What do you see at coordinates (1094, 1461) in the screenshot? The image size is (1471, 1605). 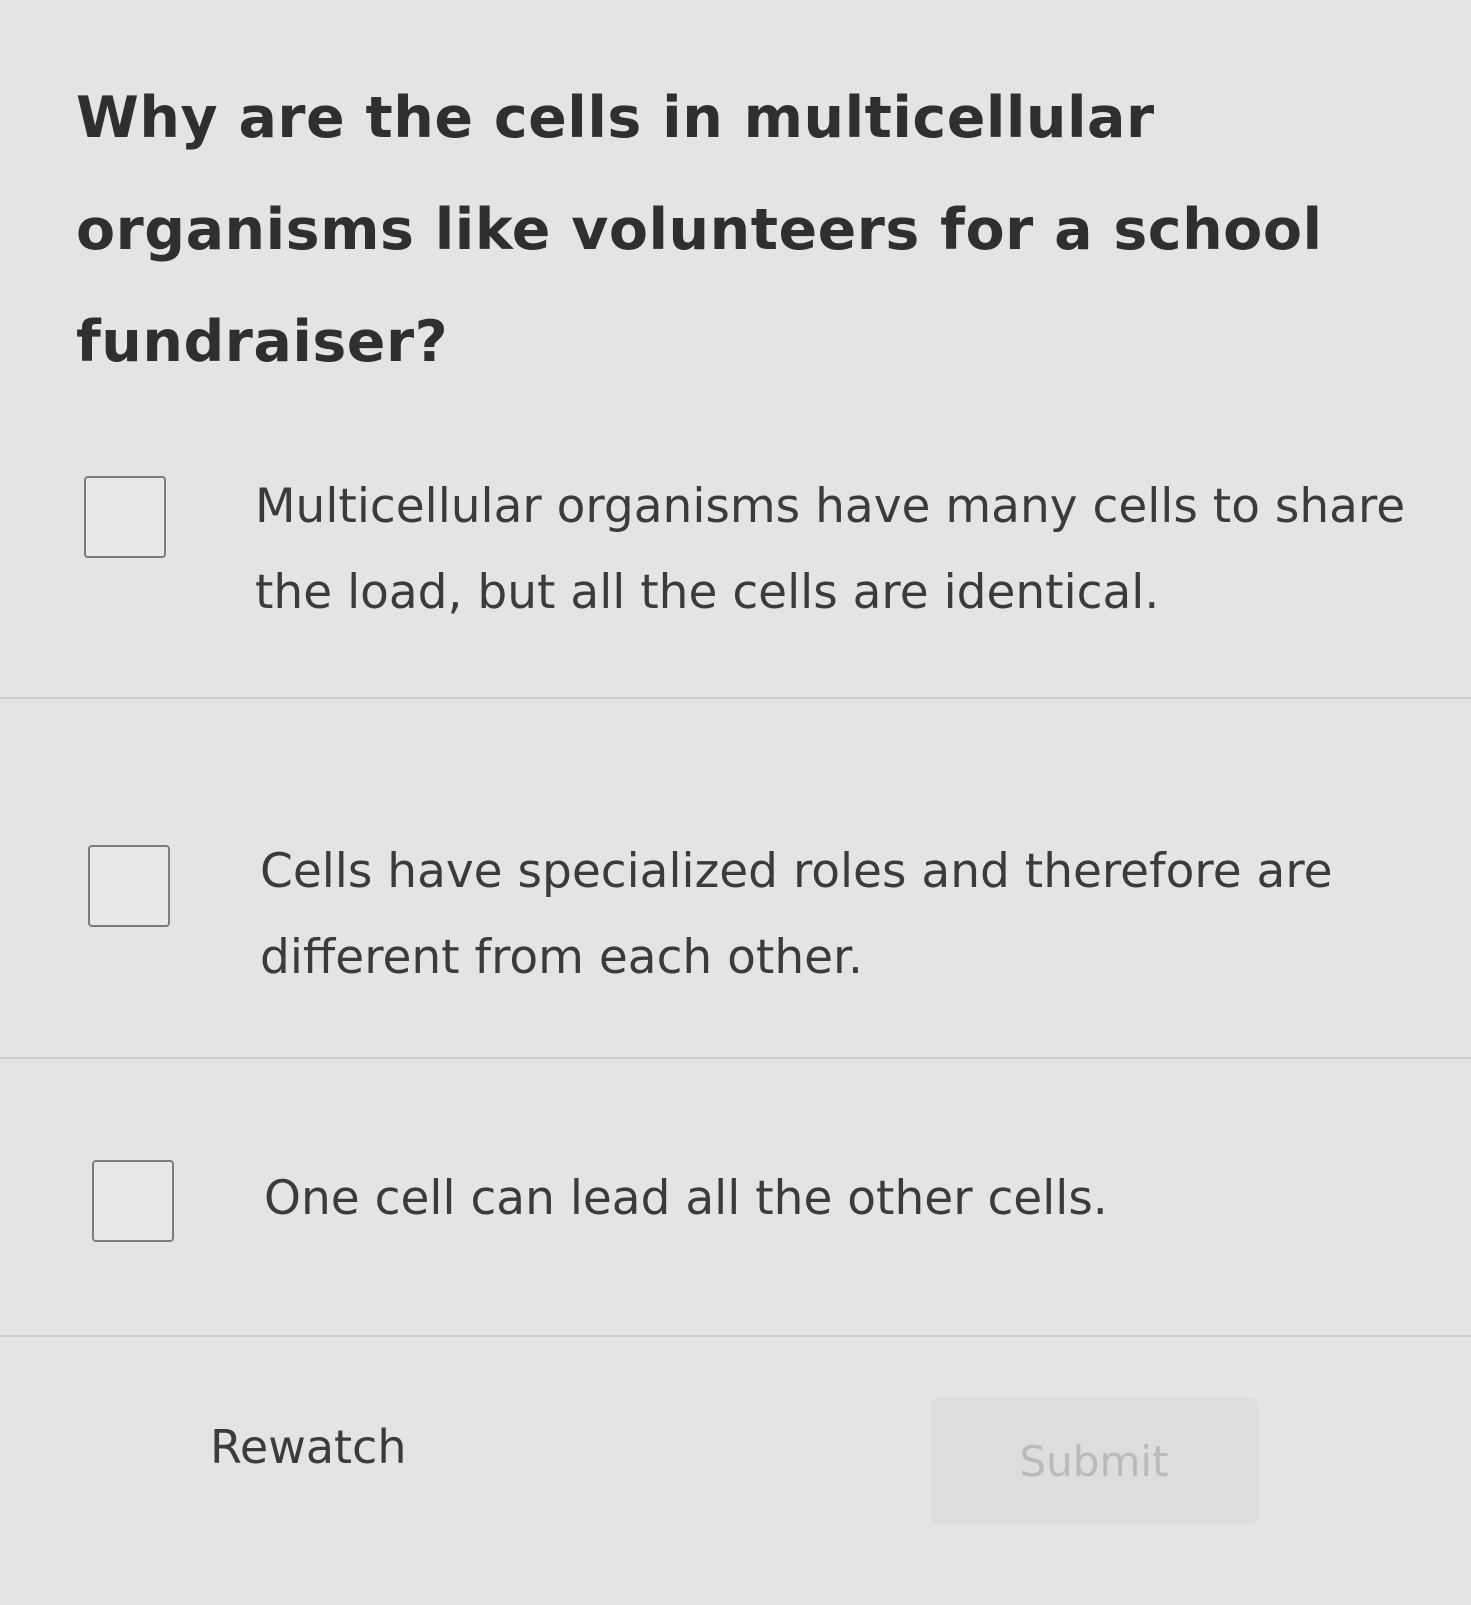 I see `submit-button: Submit` at bounding box center [1094, 1461].